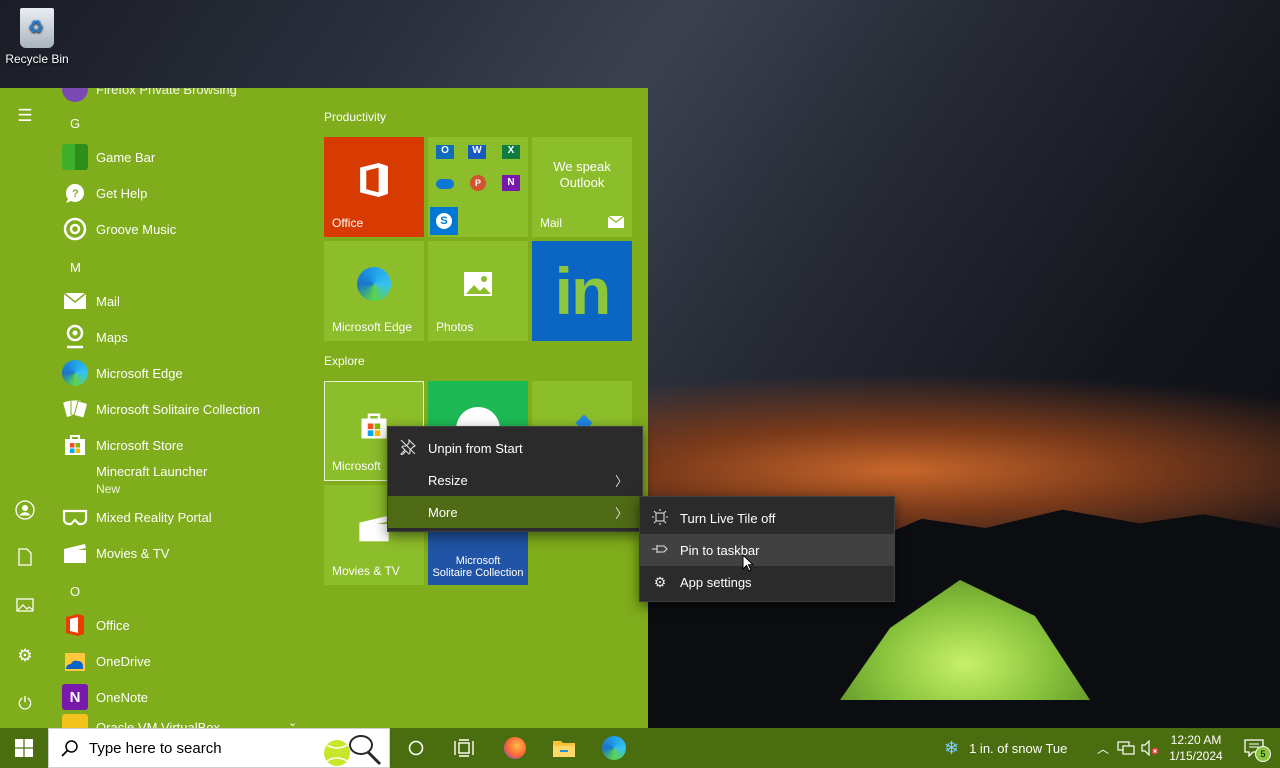 This screenshot has width=1280, height=768. I want to click on clock-date: 1/15/2024, so click(1196, 756).